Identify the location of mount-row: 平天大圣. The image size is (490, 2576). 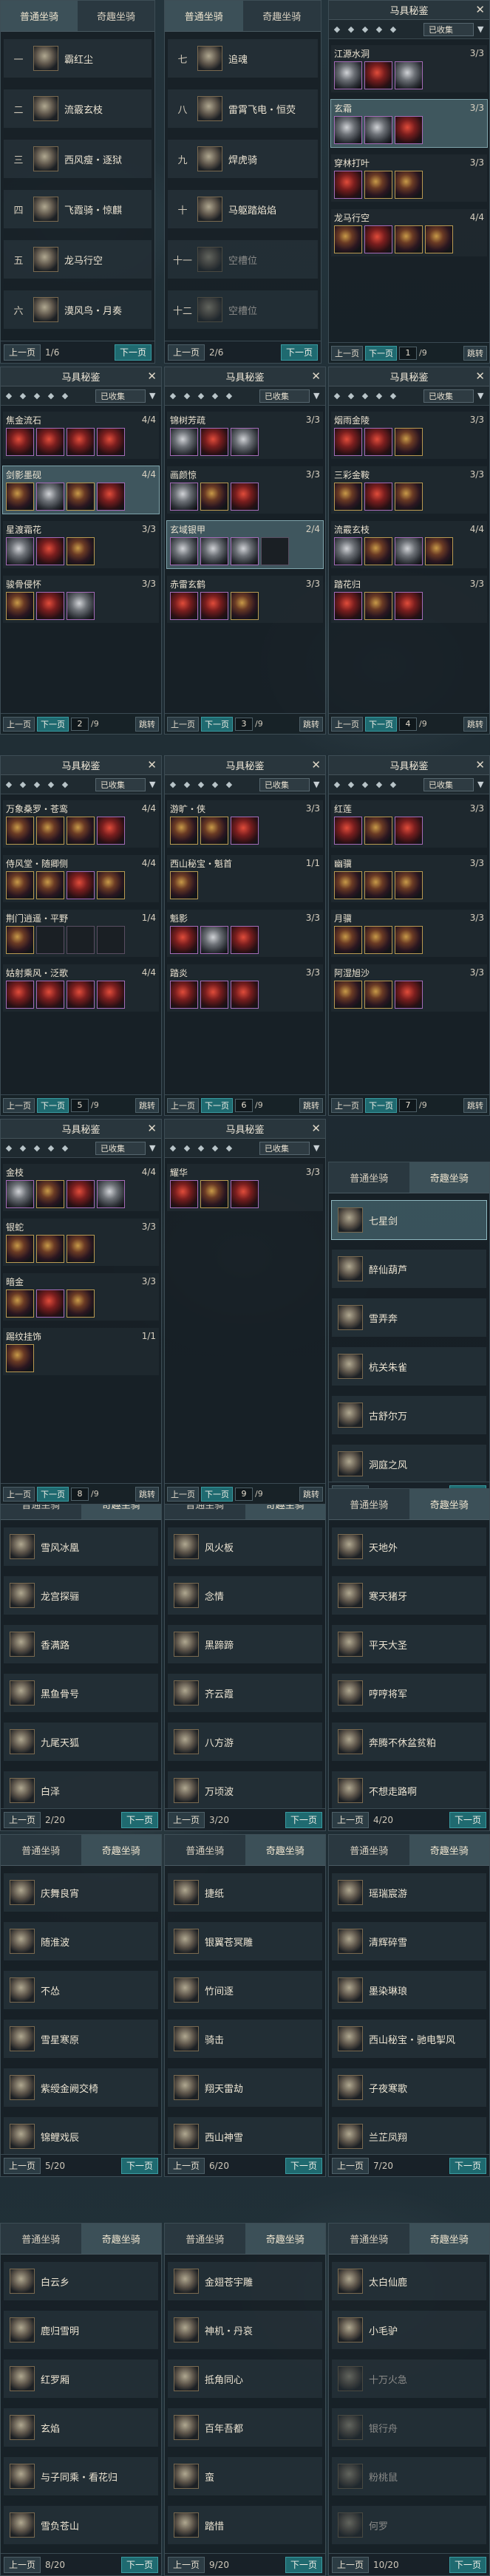
(409, 1644).